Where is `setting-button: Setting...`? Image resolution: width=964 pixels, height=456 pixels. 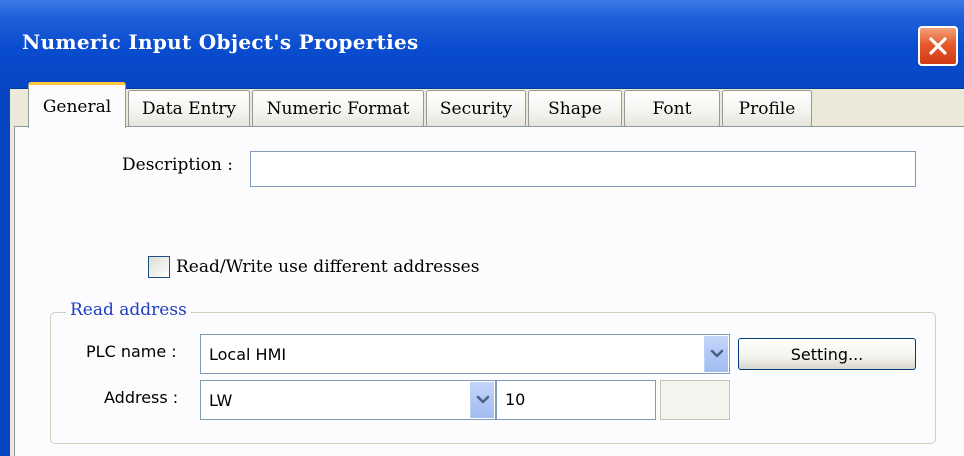
setting-button: Setting... is located at coordinates (827, 354).